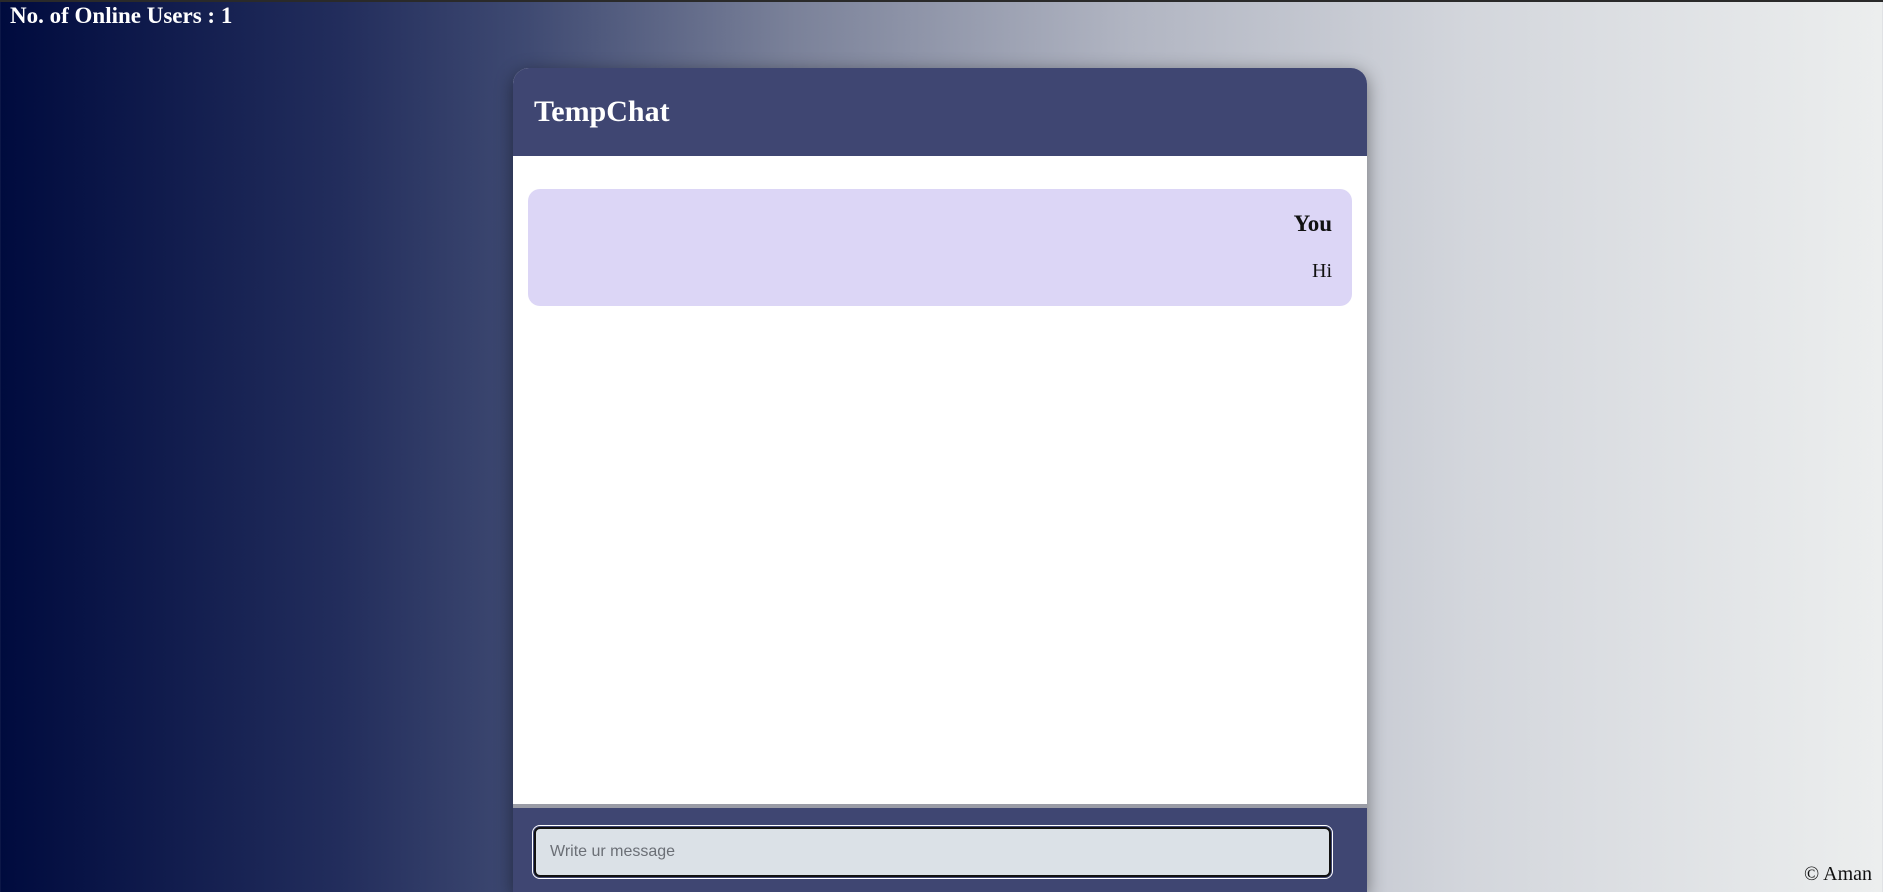 The width and height of the screenshot is (1883, 892). I want to click on message-text: Hi, so click(1322, 271).